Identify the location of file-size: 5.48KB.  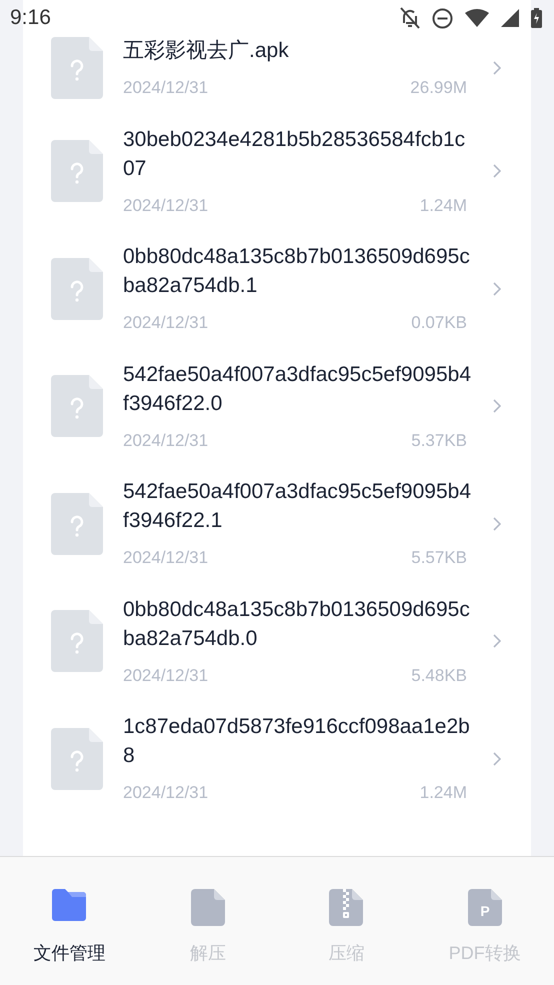
(439, 675).